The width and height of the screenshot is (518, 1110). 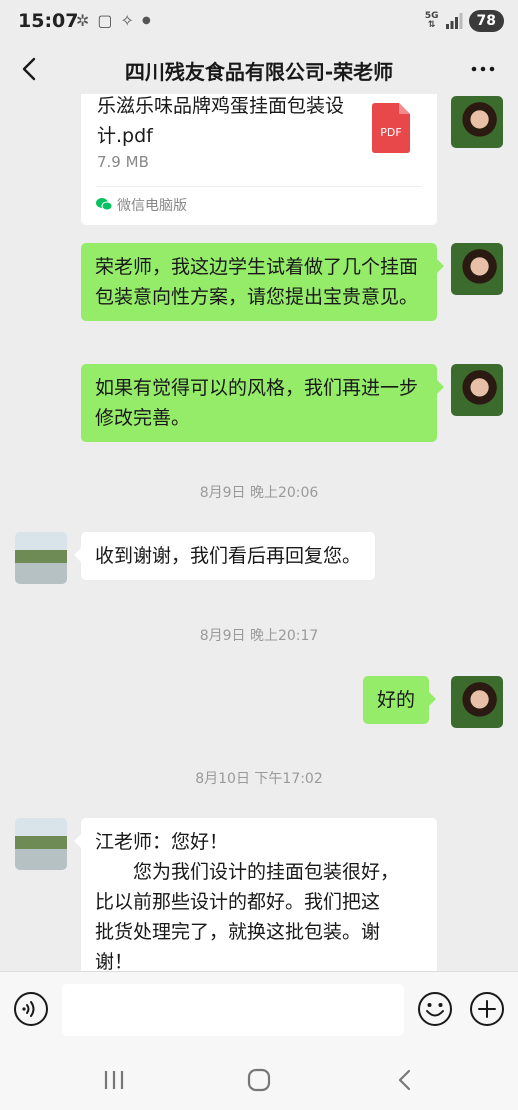 I want to click on flower-icon: ✲, so click(x=83, y=20).